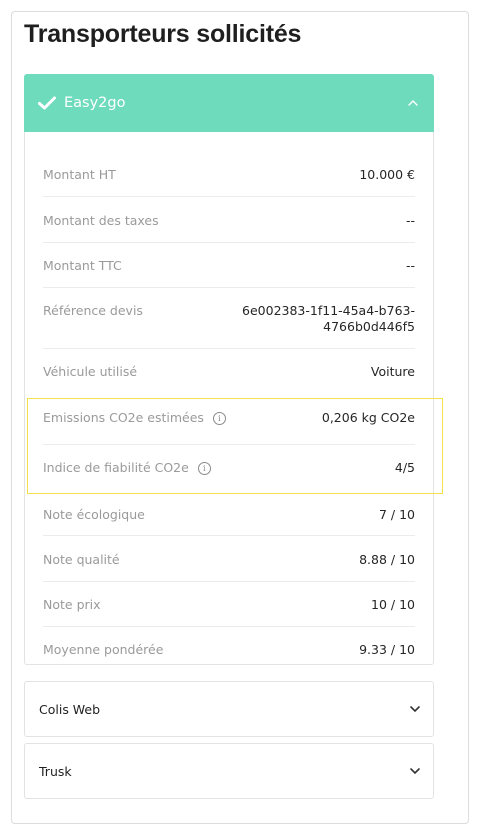  I want to click on detail-value: 9.33 / 10, so click(387, 649).